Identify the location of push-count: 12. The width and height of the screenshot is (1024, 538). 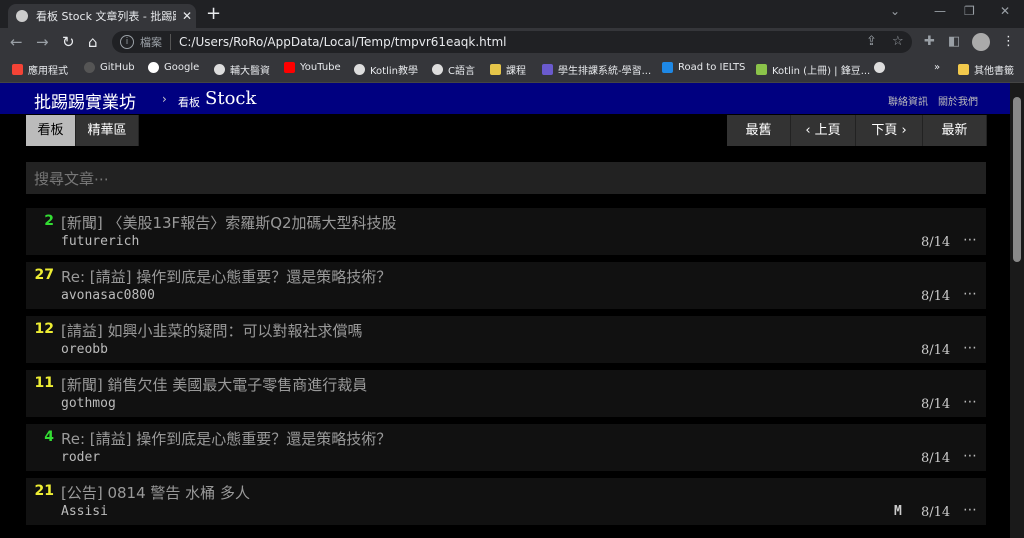
(44, 329).